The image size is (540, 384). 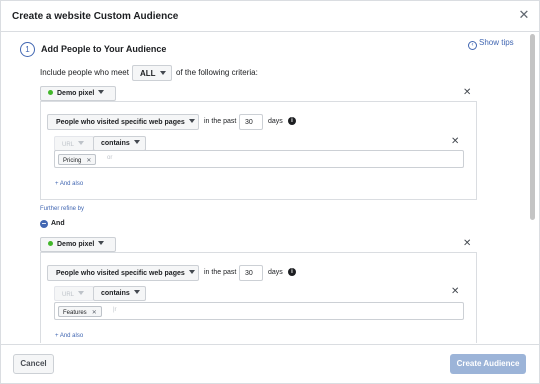 I want to click on and-label: And, so click(x=58, y=223).